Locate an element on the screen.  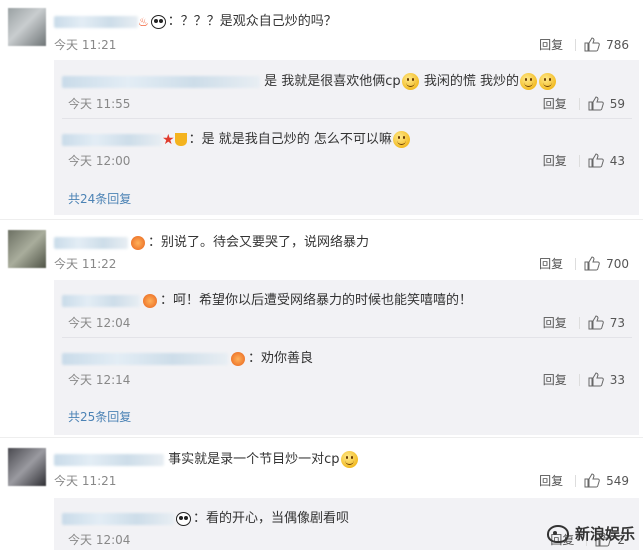
comment-text: ：？？？是观众自己炒的吗？ is located at coordinates (252, 21).